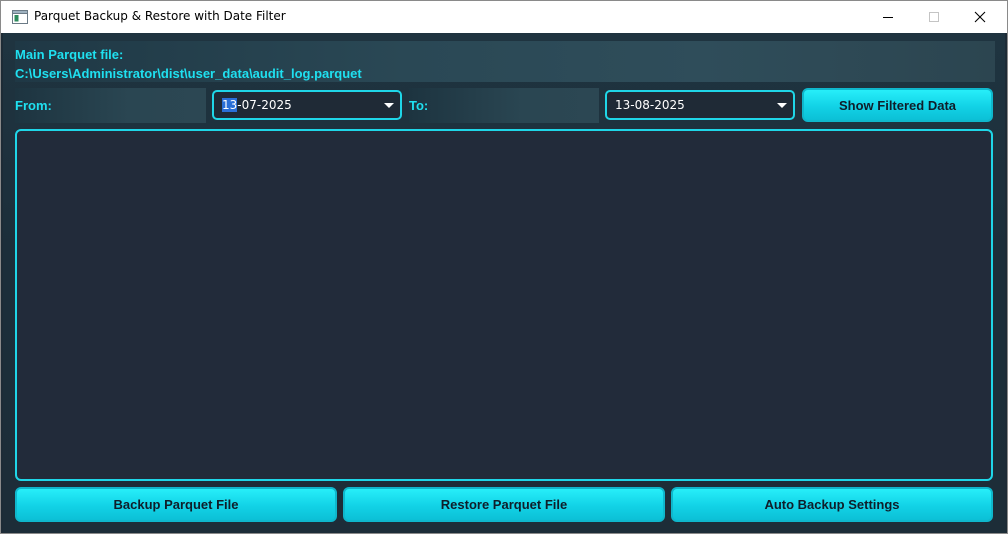 Image resolution: width=1008 pixels, height=534 pixels. What do you see at coordinates (897, 105) in the screenshot?
I see `show-filtered-data-button: Show Filtered Data` at bounding box center [897, 105].